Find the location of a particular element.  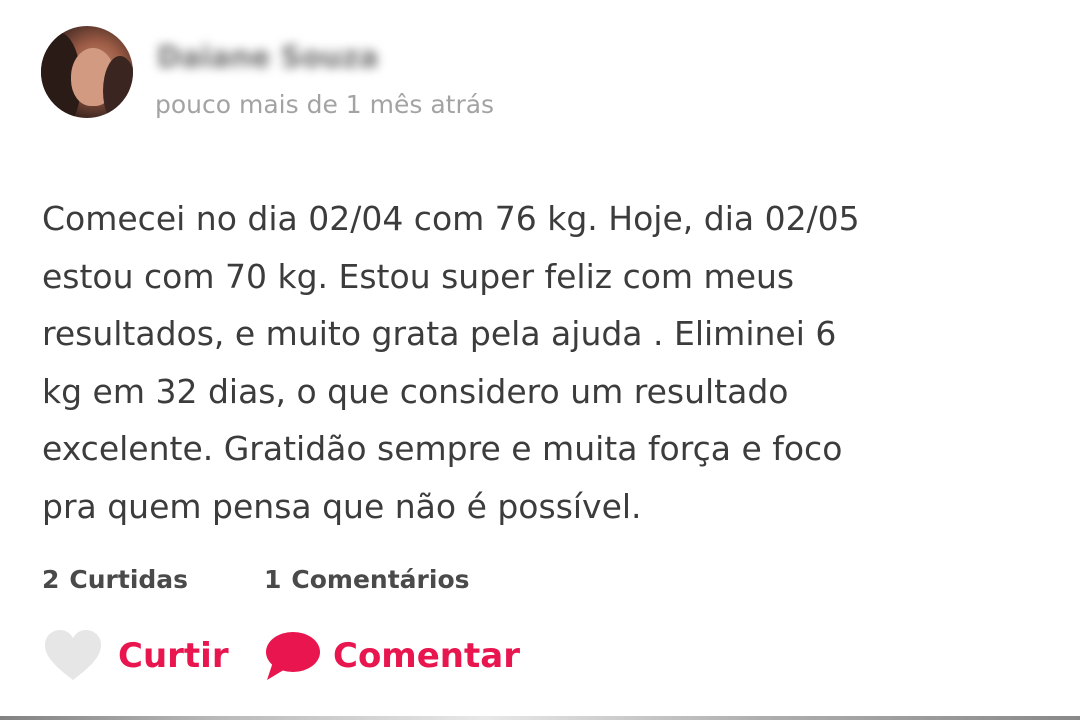

comments-number: 1 is located at coordinates (273, 579).